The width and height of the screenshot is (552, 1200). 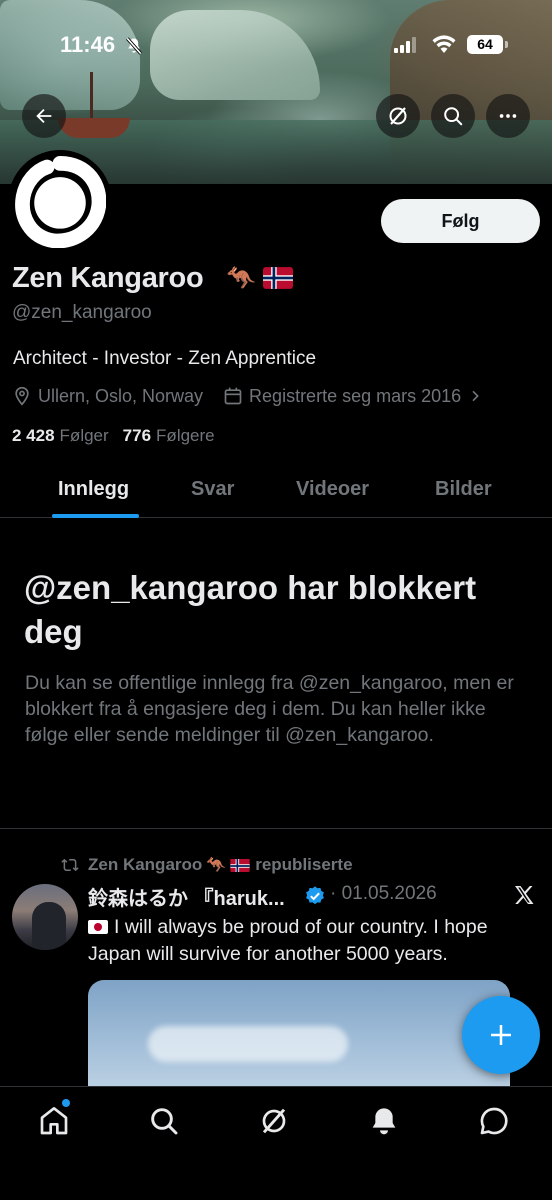 What do you see at coordinates (95, 516) in the screenshot?
I see `active-tab-indicator` at bounding box center [95, 516].